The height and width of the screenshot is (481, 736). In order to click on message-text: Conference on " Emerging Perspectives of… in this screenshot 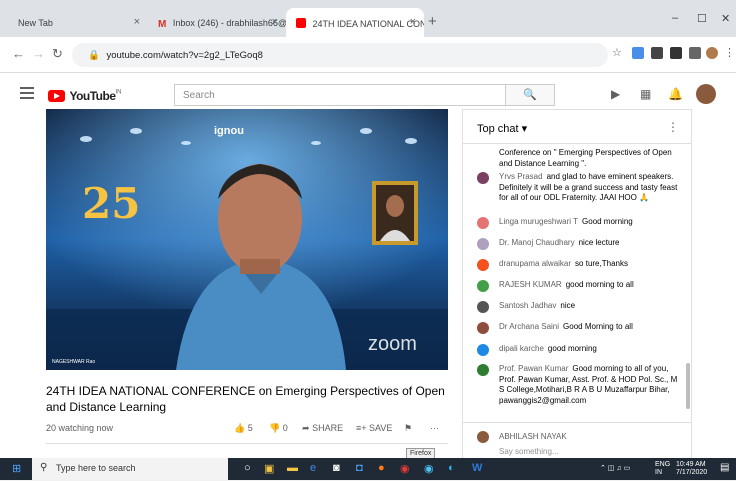, I will do `click(585, 158)`.